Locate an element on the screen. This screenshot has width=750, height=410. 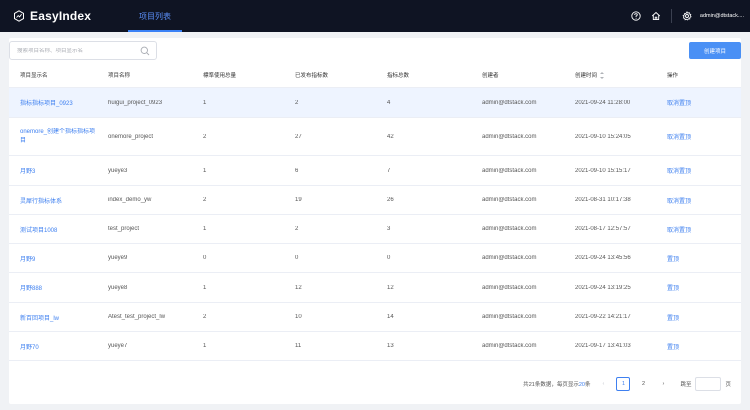
created-time-cell: 2021-09-10 15:15:17 is located at coordinates (603, 170).